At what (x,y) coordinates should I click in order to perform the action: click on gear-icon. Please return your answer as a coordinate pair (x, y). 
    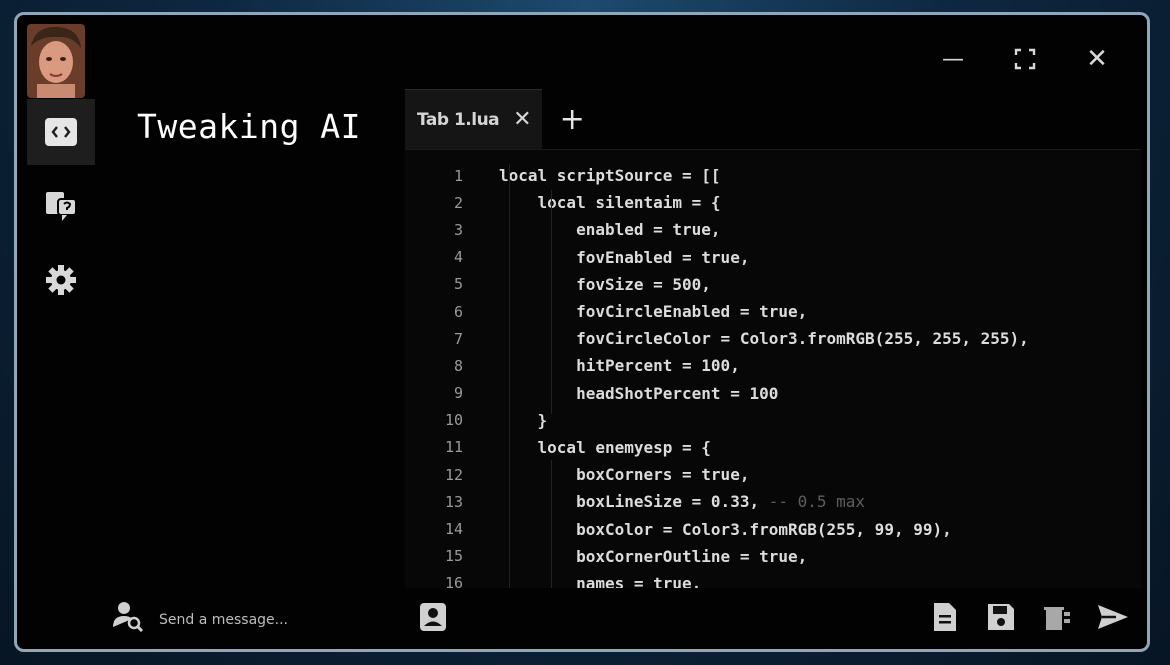
    Looking at the image, I should click on (61, 280).